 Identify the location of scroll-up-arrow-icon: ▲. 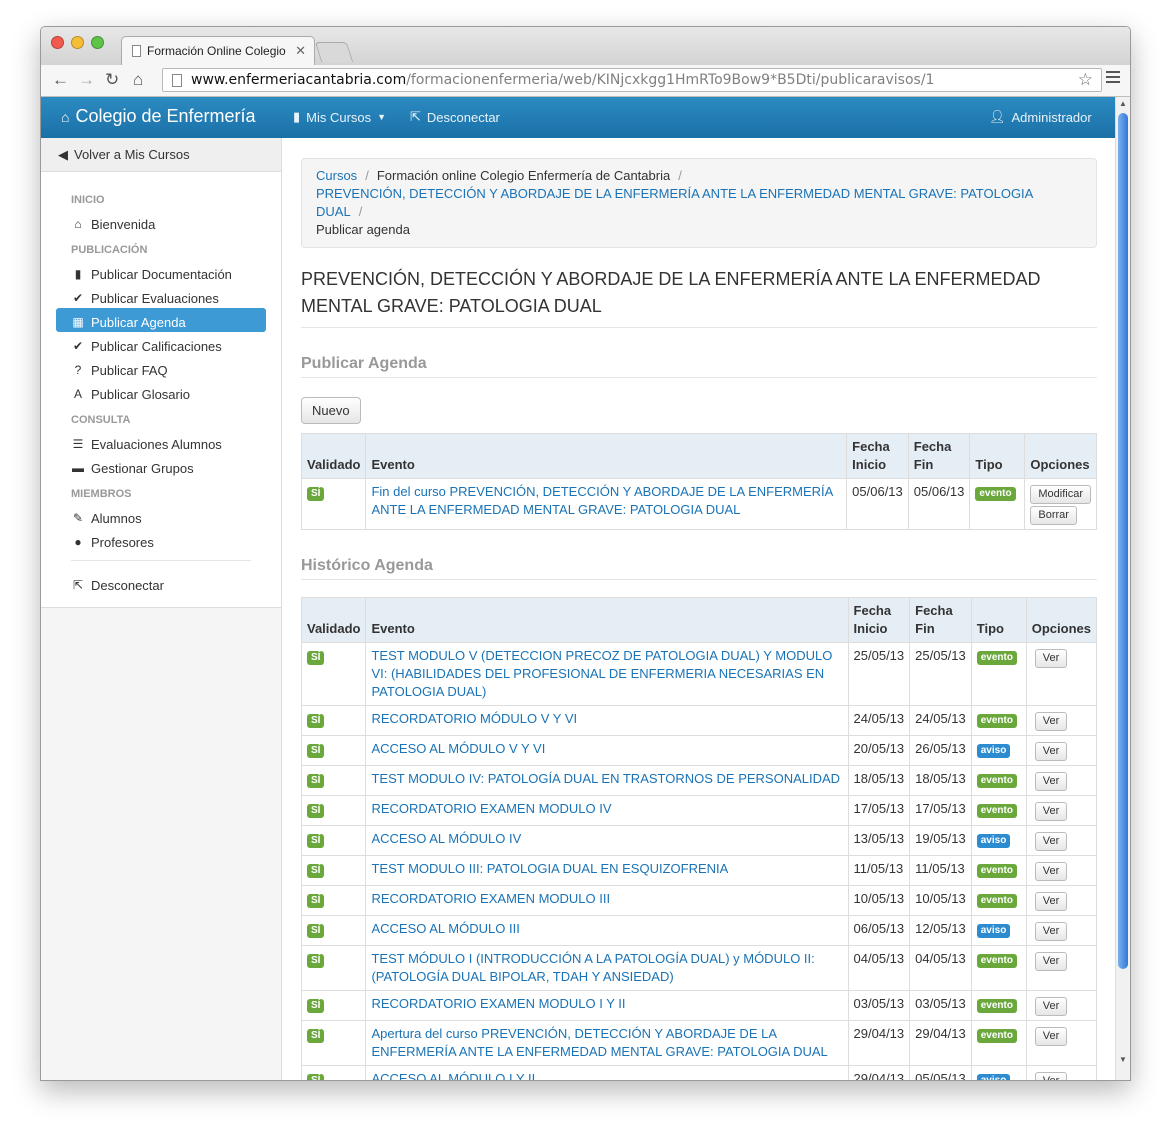
(1123, 103).